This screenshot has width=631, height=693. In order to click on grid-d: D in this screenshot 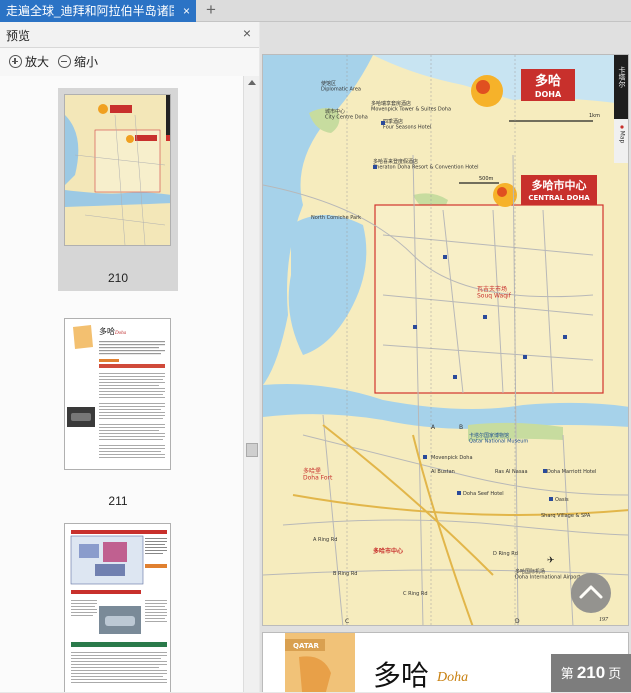, I will do `click(517, 621)`.